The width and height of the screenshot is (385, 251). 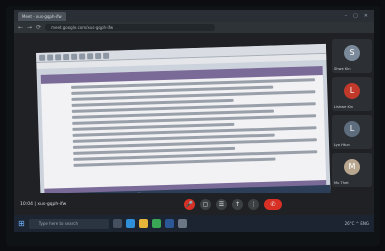 I want to click on avatar: S, so click(x=352, y=53).